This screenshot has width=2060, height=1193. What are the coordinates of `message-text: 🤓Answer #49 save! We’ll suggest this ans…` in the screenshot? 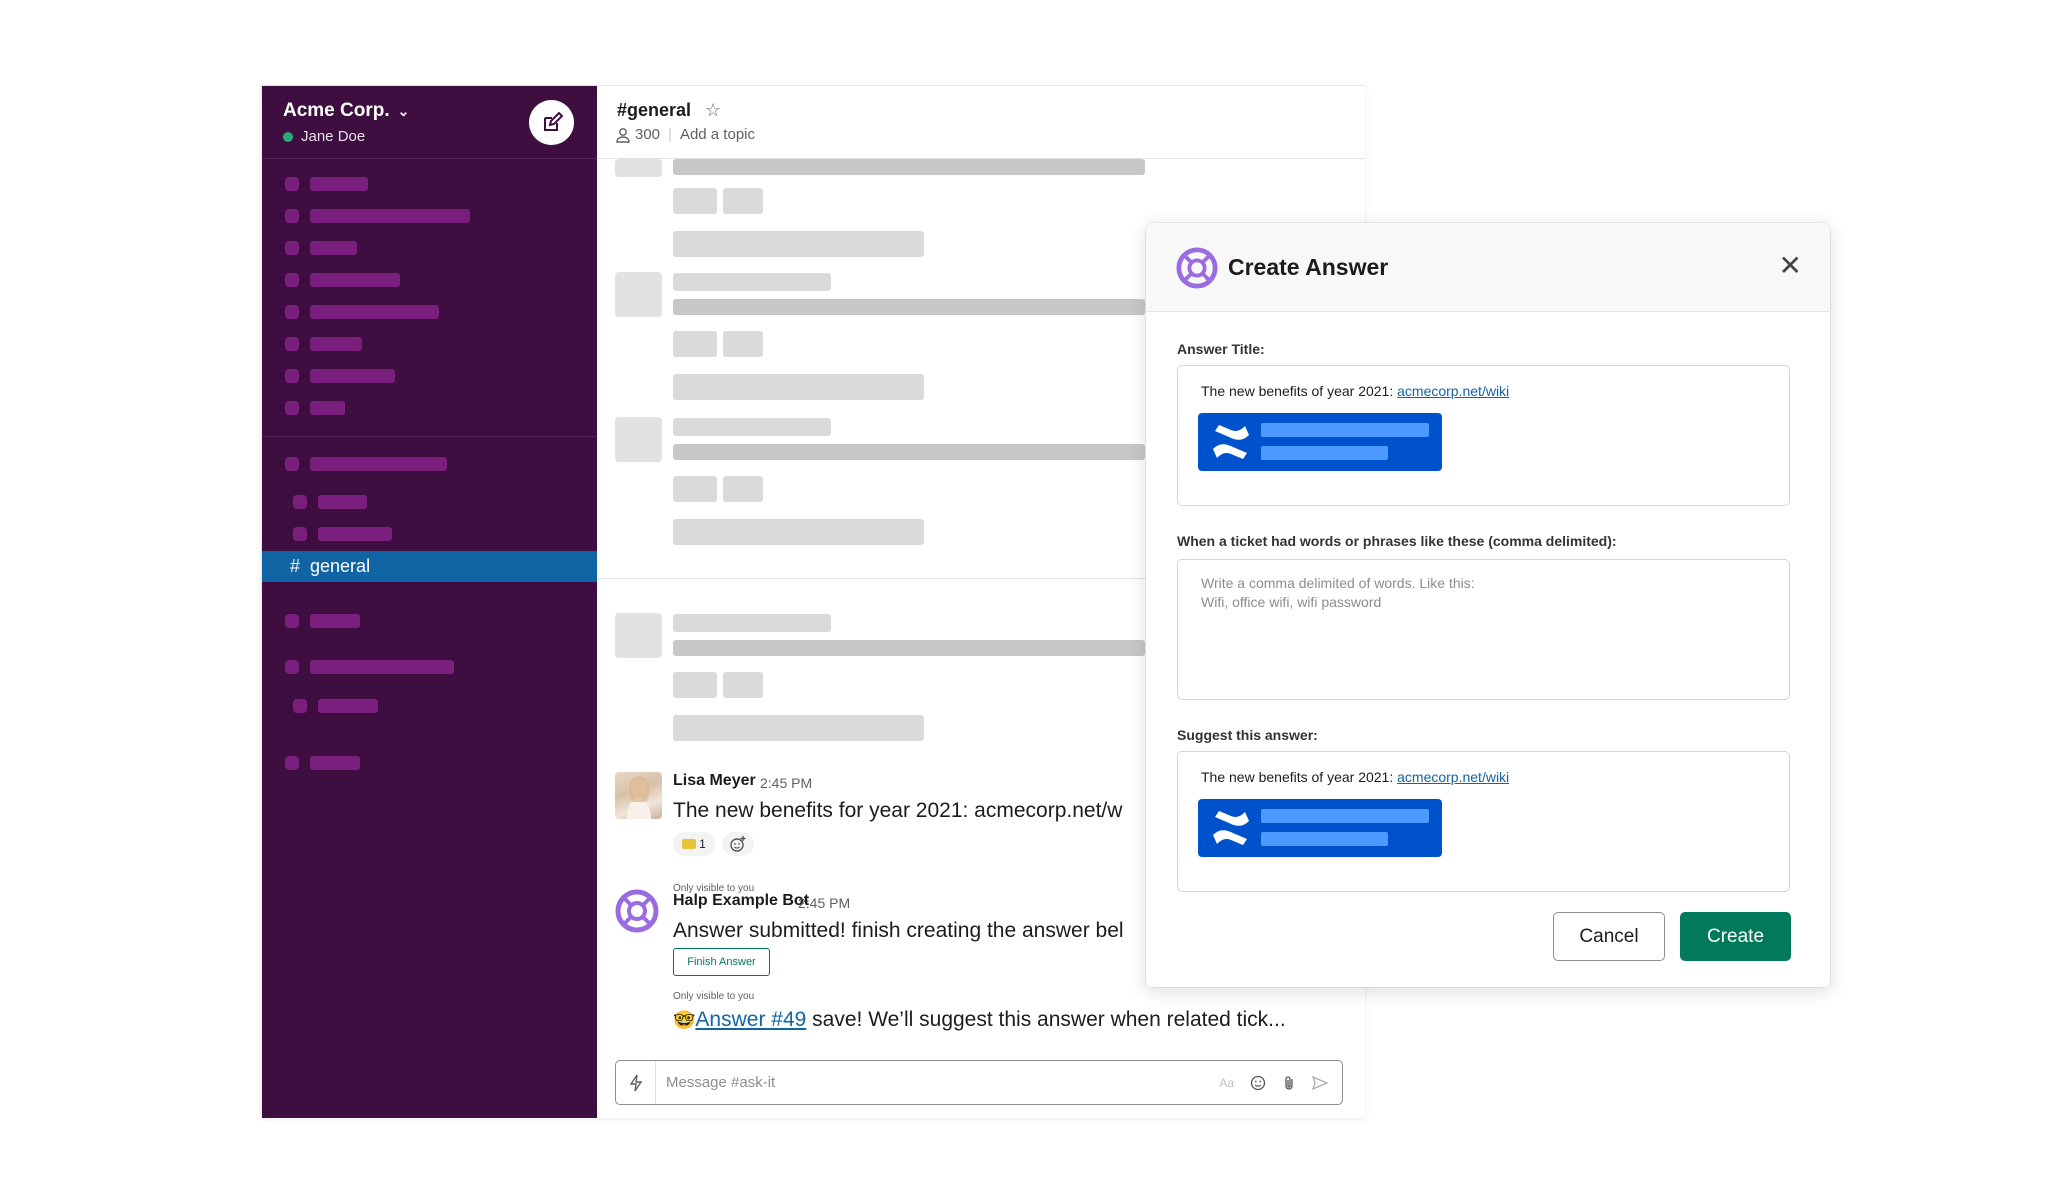 It's located at (979, 1020).